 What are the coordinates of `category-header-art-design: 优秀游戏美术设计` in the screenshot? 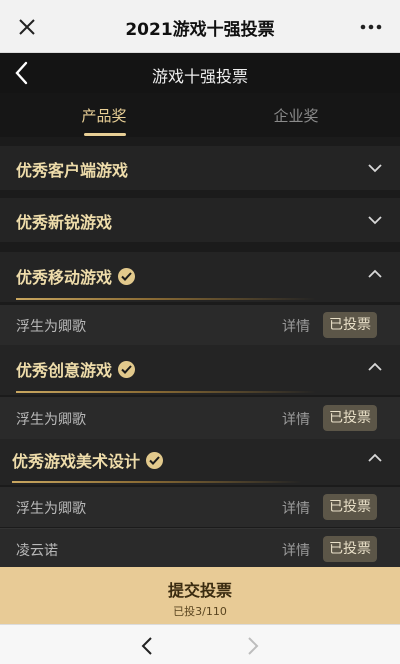 It's located at (200, 462).